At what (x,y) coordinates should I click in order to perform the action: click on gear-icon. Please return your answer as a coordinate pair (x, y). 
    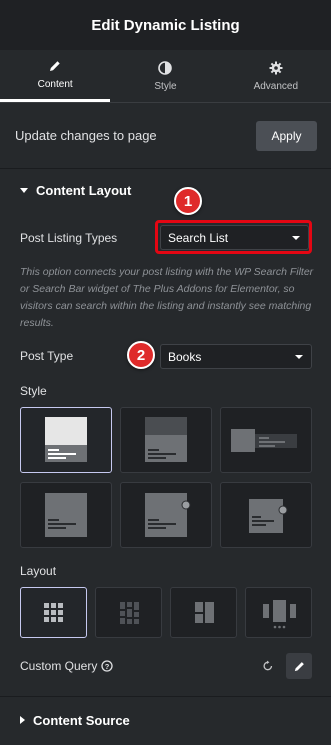
    Looking at the image, I should click on (276, 67).